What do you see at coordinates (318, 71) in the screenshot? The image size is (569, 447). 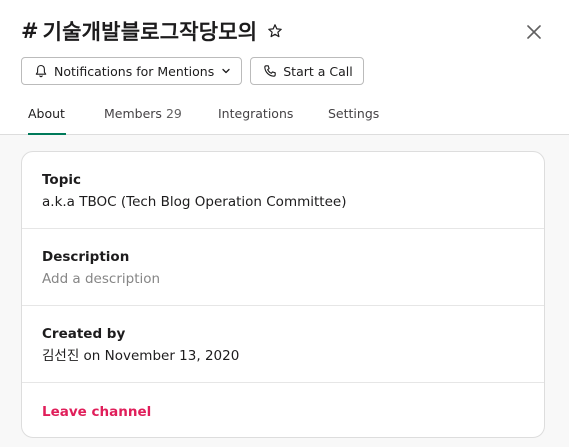 I see `start-call-label: Start a Call` at bounding box center [318, 71].